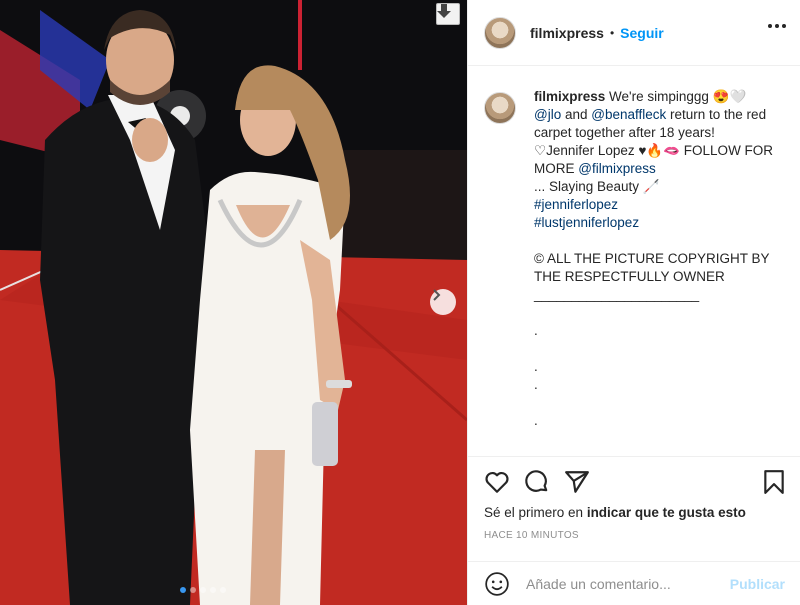 This screenshot has height=605, width=800. I want to click on comment-icon, so click(537, 482).